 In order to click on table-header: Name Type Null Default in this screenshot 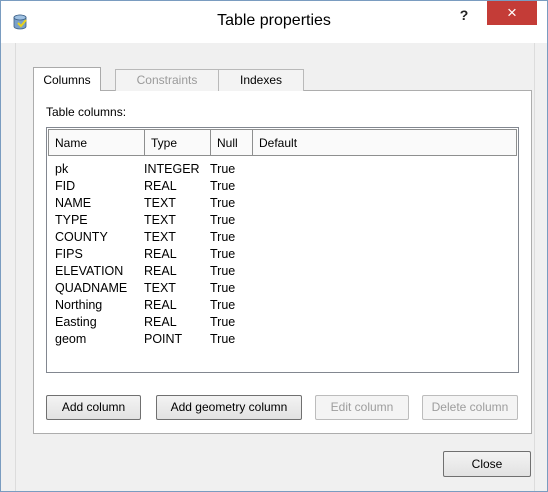, I will do `click(282, 143)`.